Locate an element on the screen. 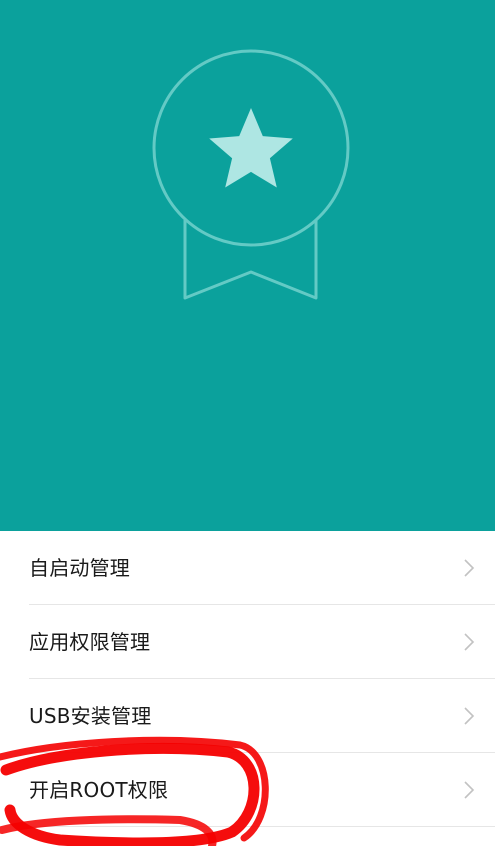  menu-item-enable-root: 开启ROOT权限 is located at coordinates (247, 790).